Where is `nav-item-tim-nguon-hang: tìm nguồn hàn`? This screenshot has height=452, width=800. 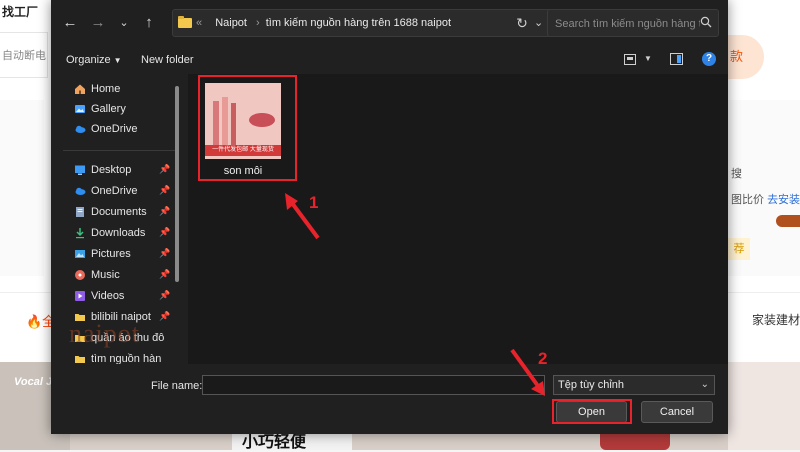
nav-item-tim-nguon-hang: tìm nguồn hàn is located at coordinates (115, 356).